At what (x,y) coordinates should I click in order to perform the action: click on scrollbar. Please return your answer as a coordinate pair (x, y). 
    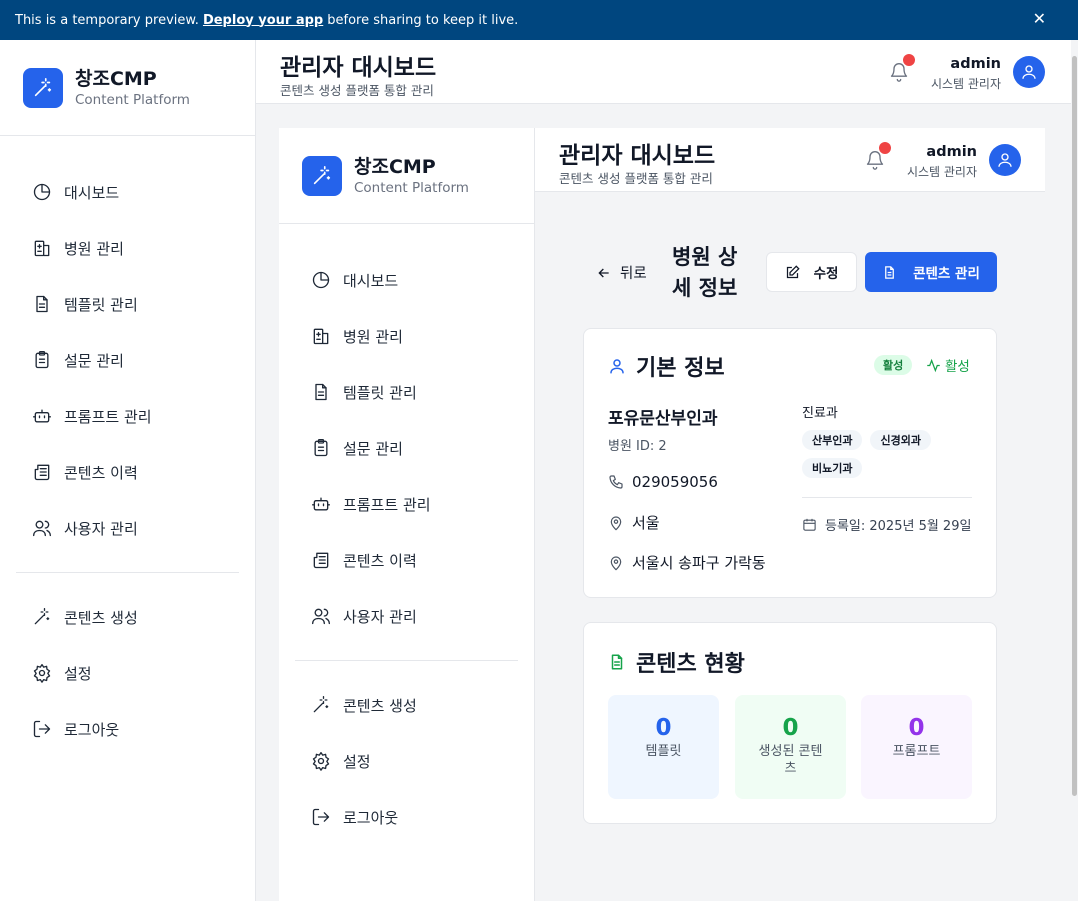
    Looking at the image, I should click on (1074, 470).